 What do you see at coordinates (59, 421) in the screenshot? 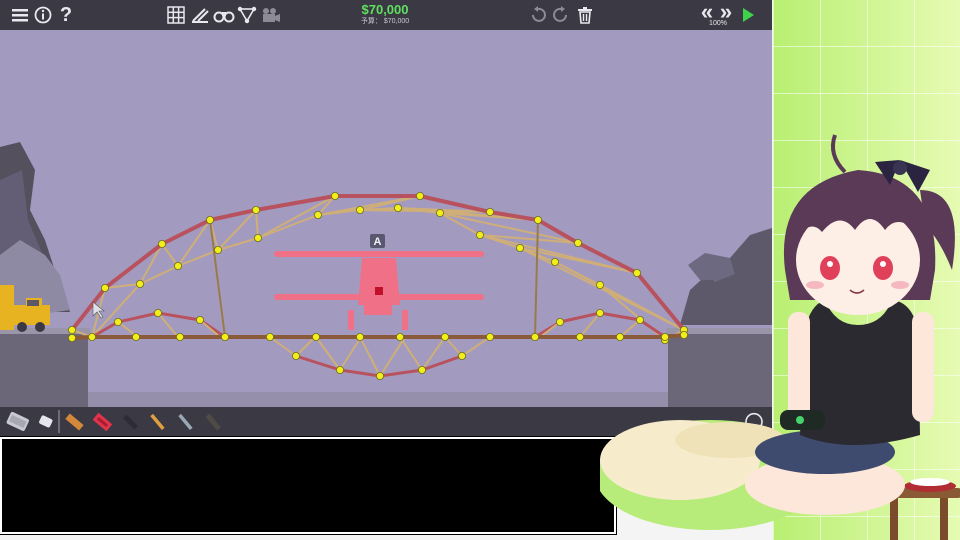
I see `toolbar-divider` at bounding box center [59, 421].